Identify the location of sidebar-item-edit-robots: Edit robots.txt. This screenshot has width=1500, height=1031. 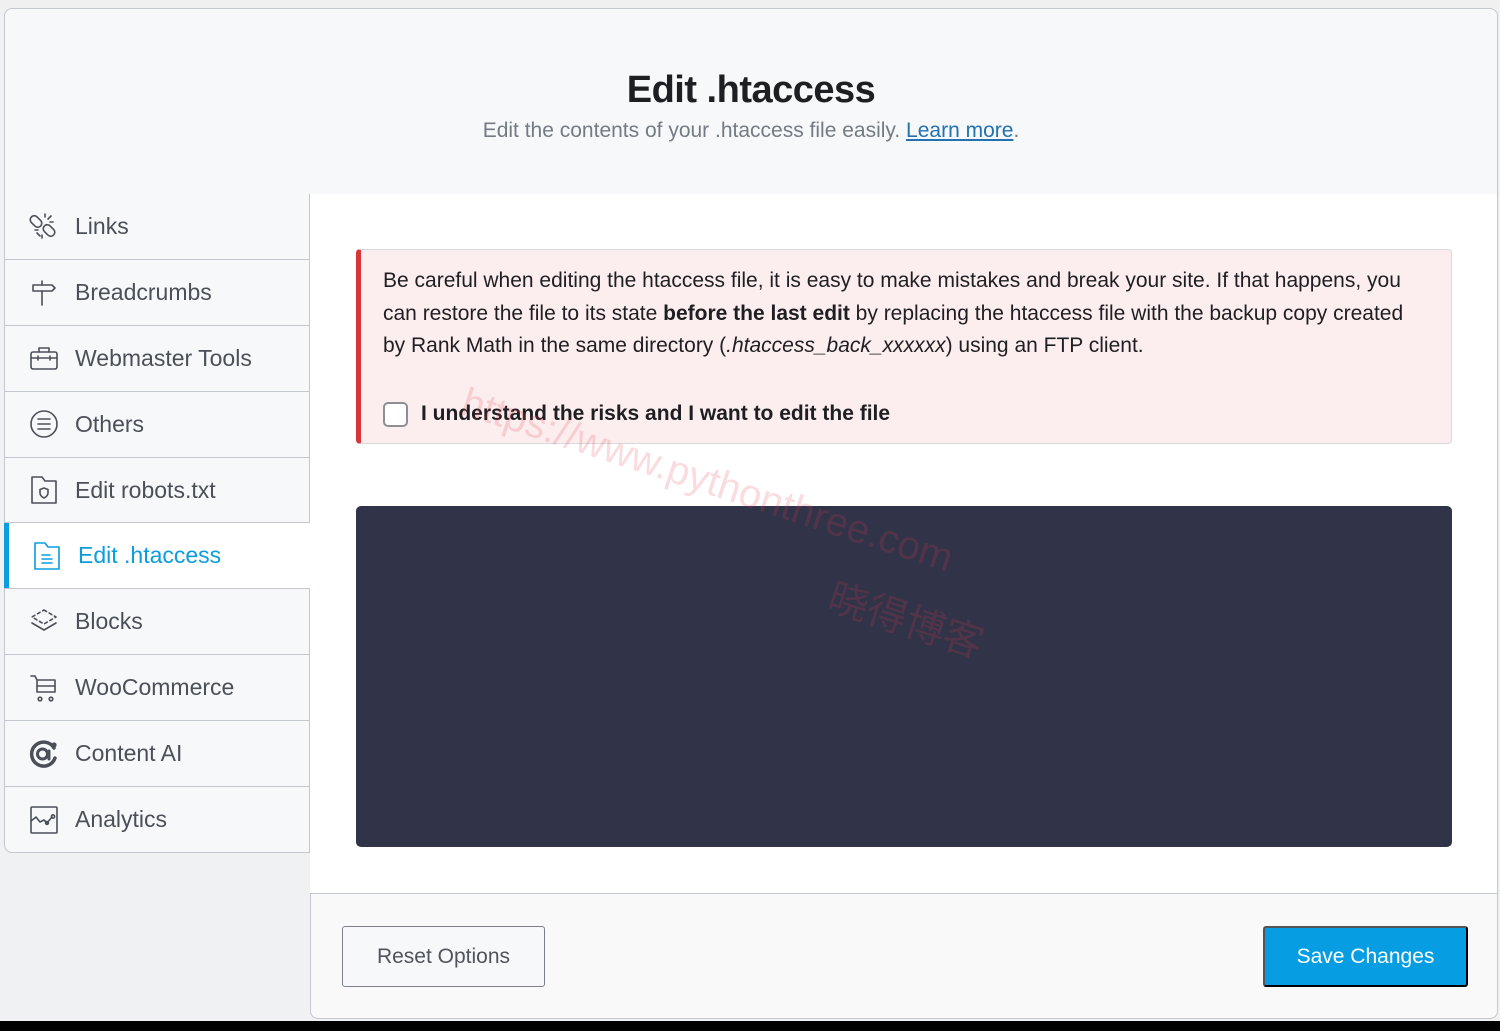
(157, 490).